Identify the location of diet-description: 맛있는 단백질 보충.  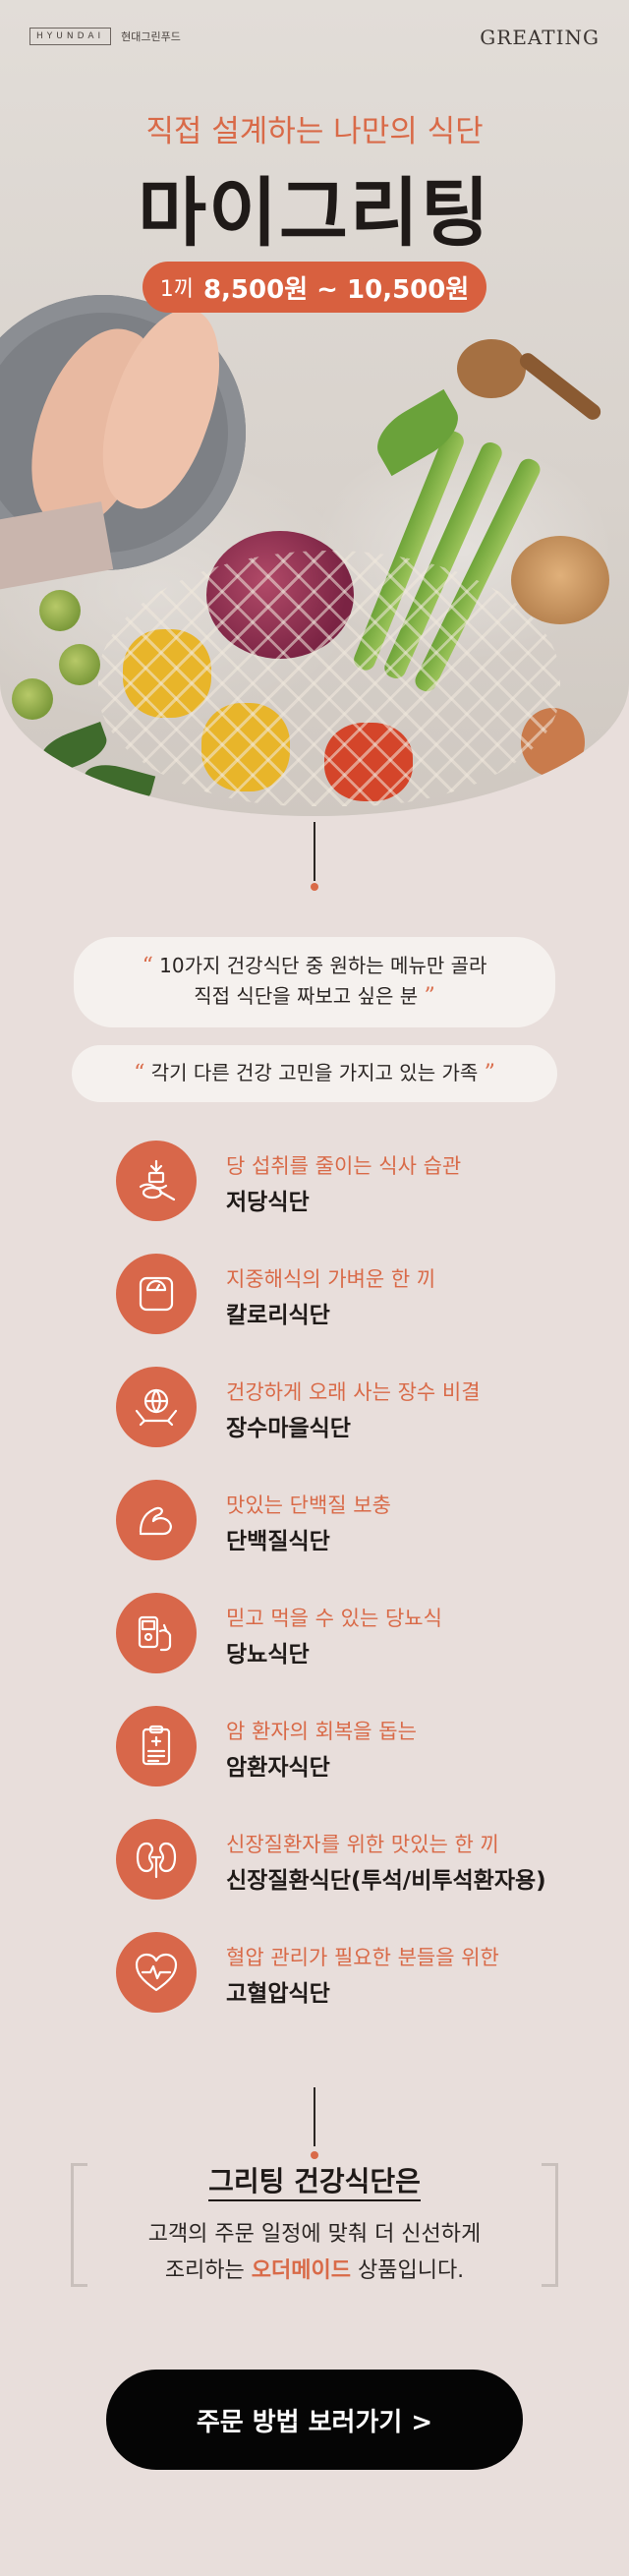
(308, 1505).